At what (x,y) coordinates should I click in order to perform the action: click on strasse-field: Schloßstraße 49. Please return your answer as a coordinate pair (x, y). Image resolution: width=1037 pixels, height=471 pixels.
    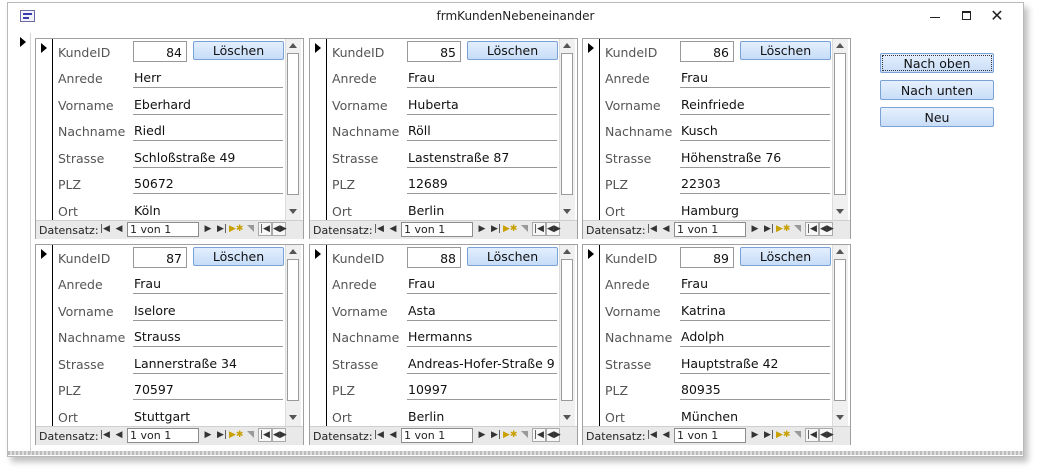
    Looking at the image, I should click on (208, 157).